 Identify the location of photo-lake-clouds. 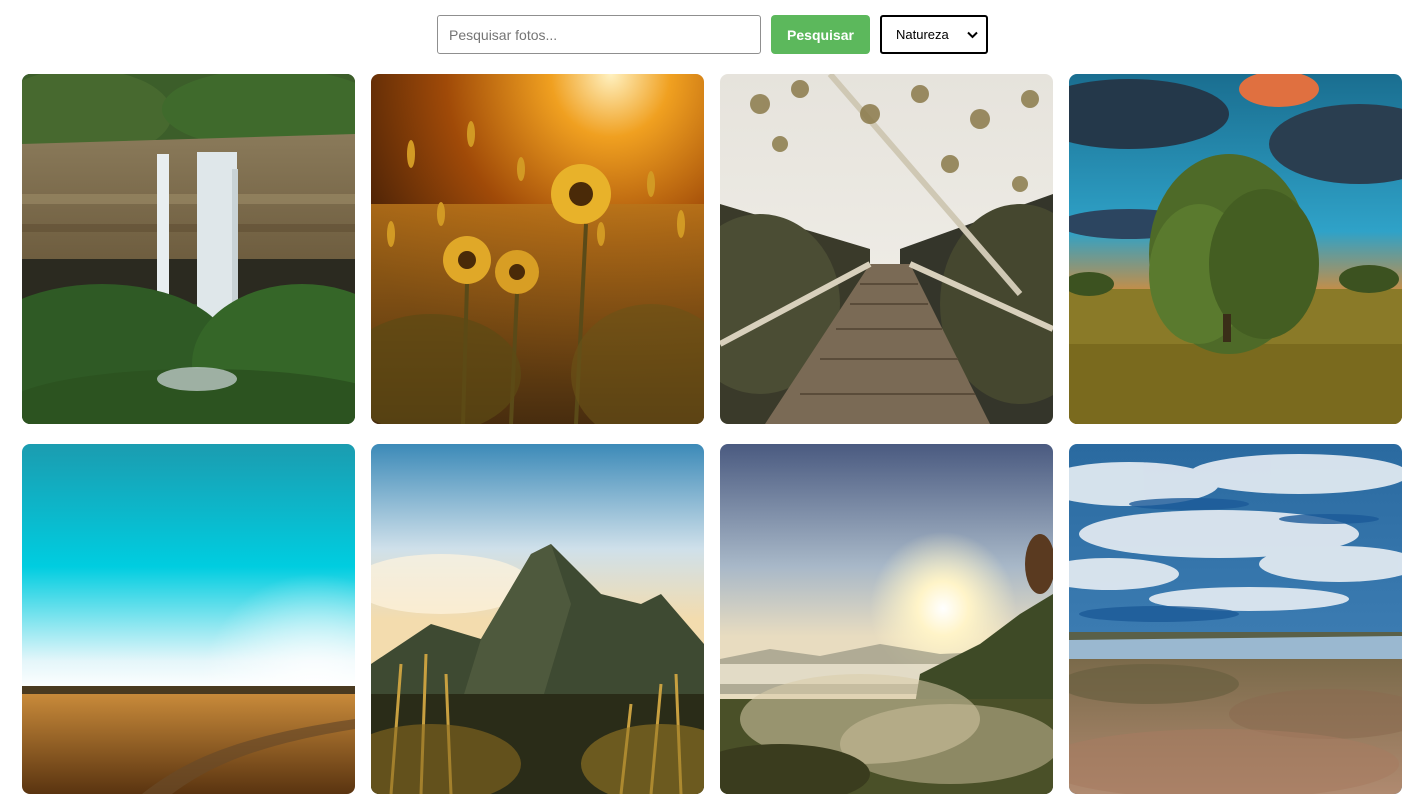
(1235, 619).